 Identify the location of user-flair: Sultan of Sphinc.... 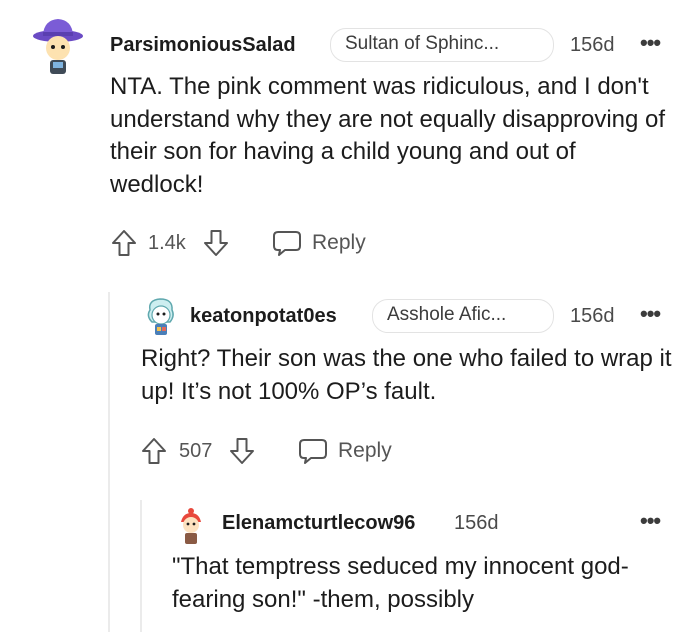
(442, 45).